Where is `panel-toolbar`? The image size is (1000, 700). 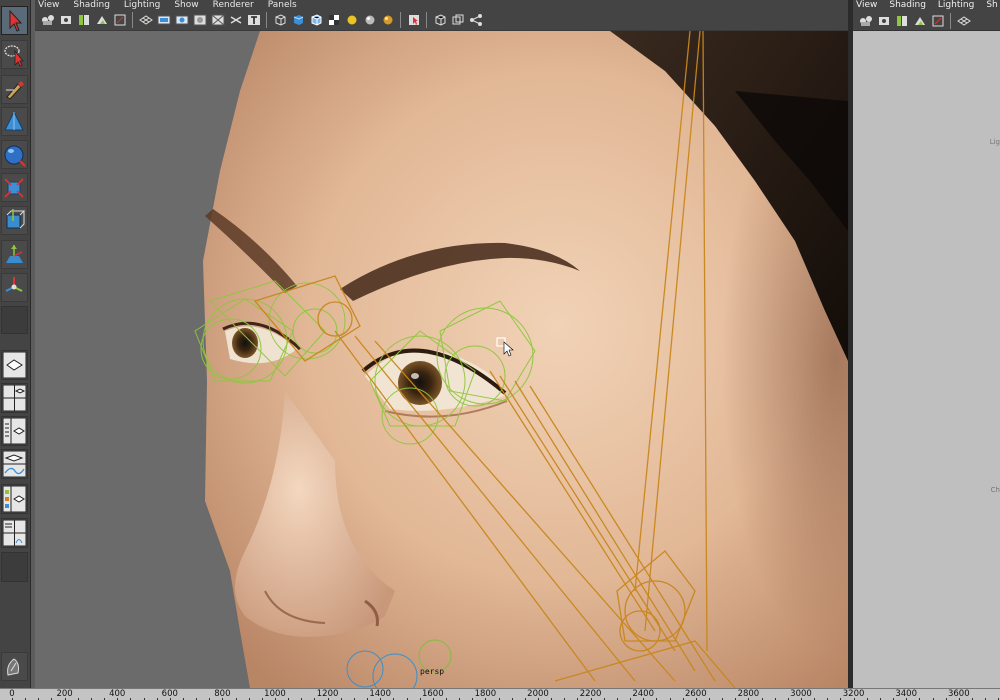
panel-toolbar is located at coordinates (441, 20).